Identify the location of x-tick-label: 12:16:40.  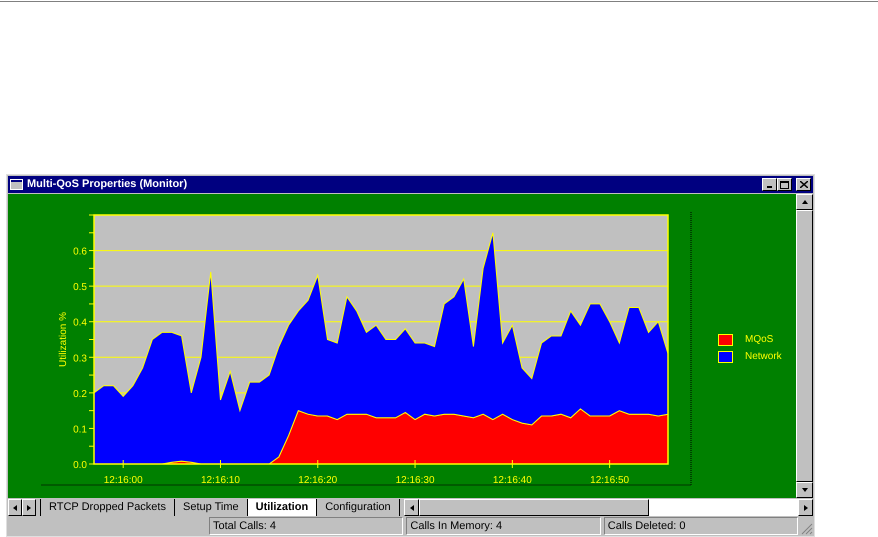
(512, 480).